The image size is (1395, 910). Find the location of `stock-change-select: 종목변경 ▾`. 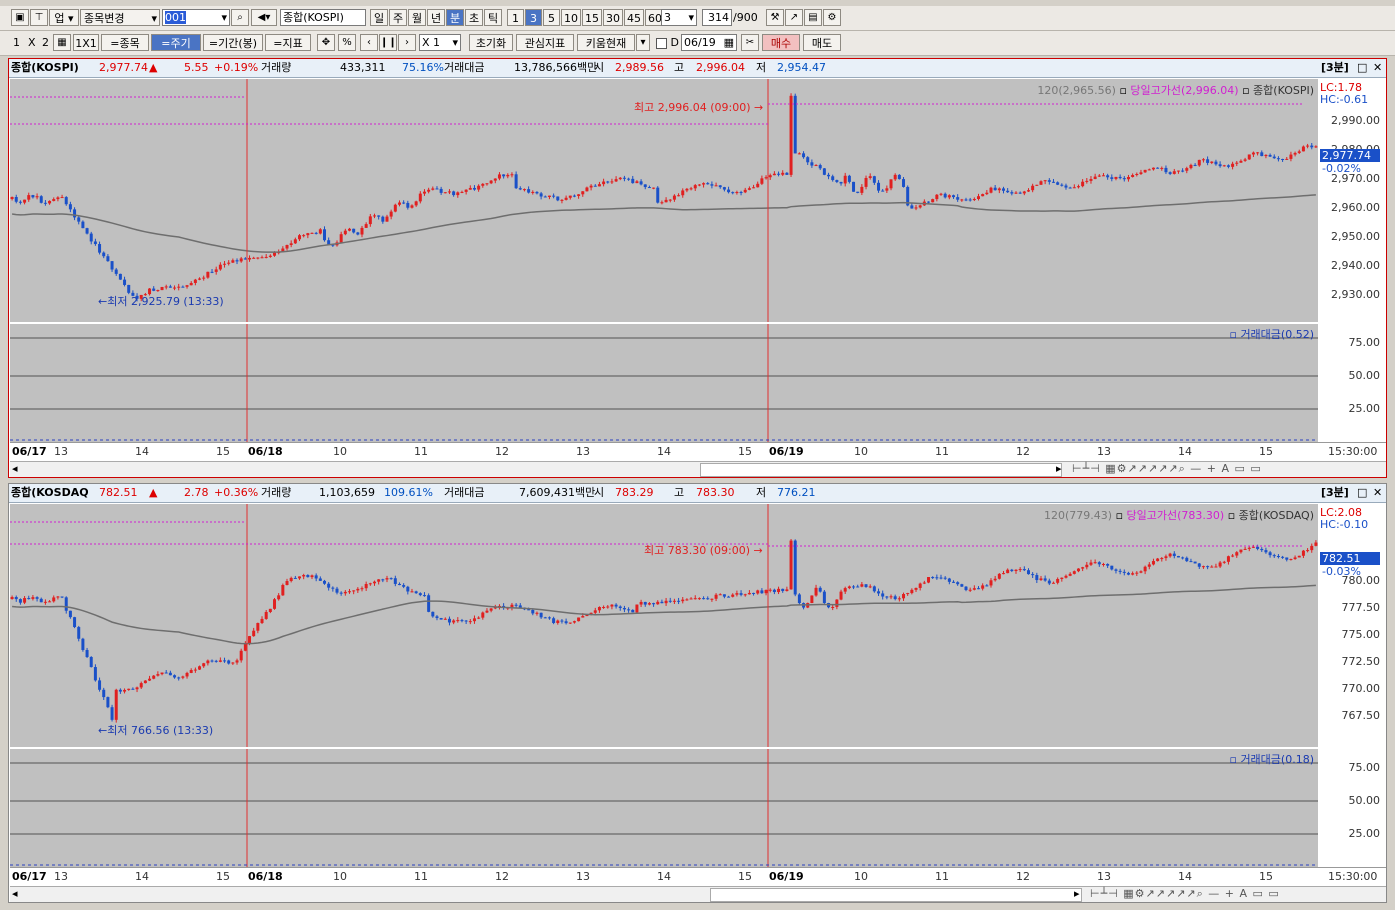

stock-change-select: 종목변경 ▾ is located at coordinates (120, 17).